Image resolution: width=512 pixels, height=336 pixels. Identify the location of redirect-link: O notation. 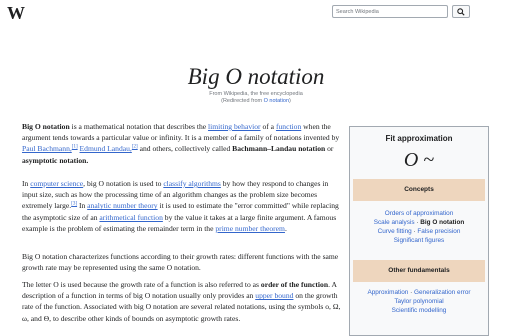
(276, 101).